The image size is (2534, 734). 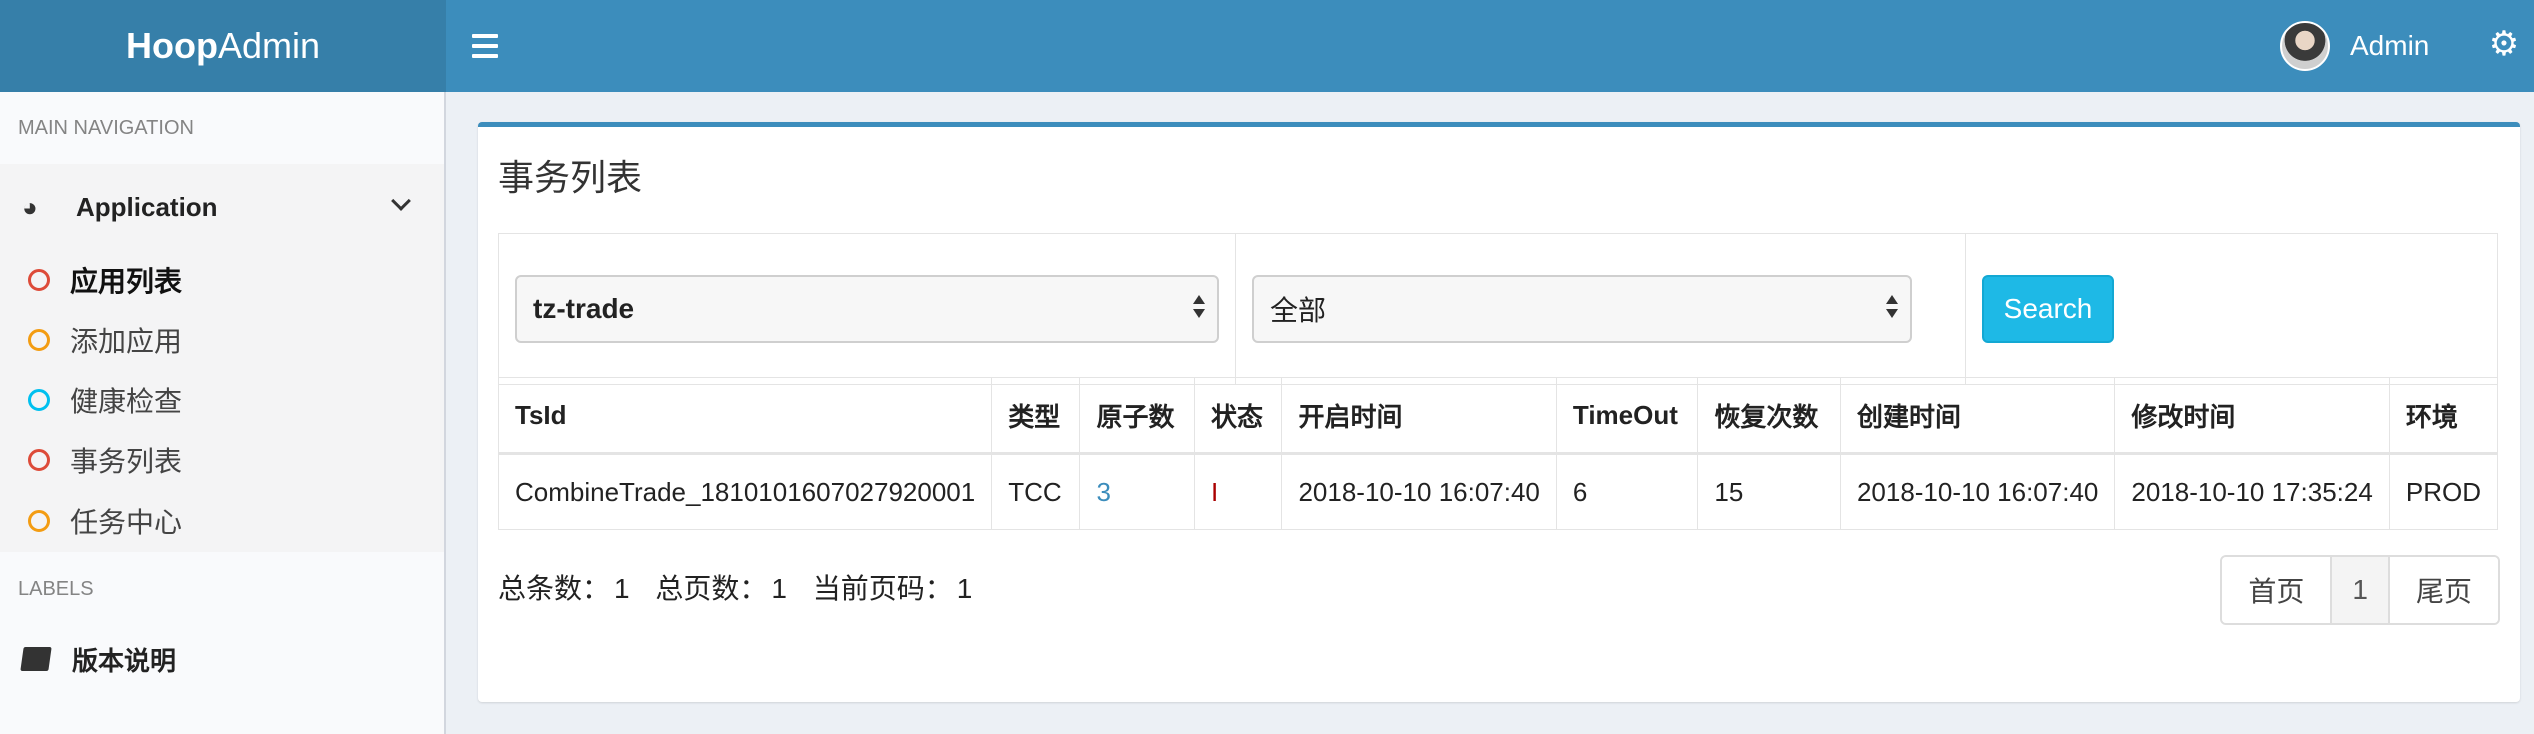 I want to click on cell-retry-count: 15, so click(x=1769, y=491).